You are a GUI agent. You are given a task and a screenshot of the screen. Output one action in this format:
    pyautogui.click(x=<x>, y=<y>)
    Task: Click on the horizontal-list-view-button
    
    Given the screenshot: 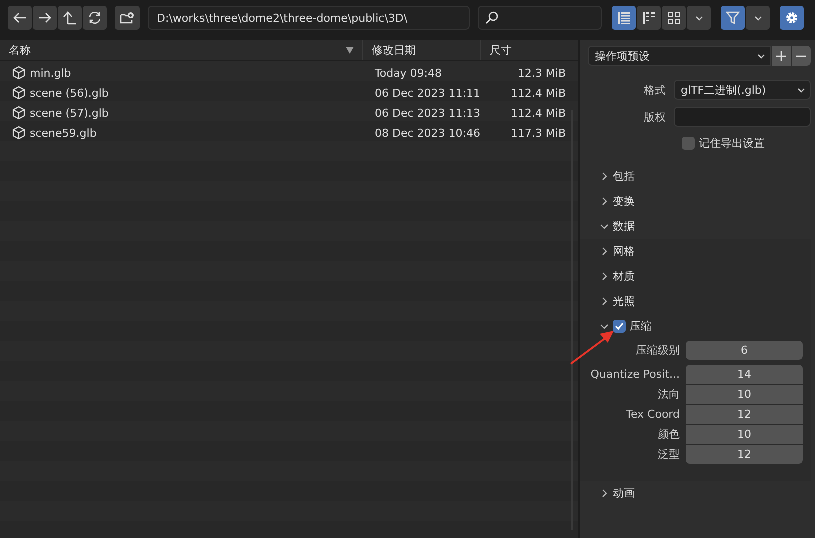 What is the action you would take?
    pyautogui.click(x=649, y=18)
    